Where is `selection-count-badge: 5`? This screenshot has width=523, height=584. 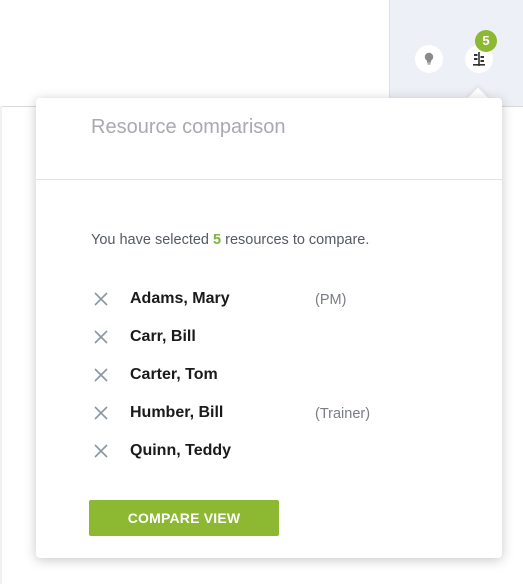
selection-count-badge: 5 is located at coordinates (486, 41).